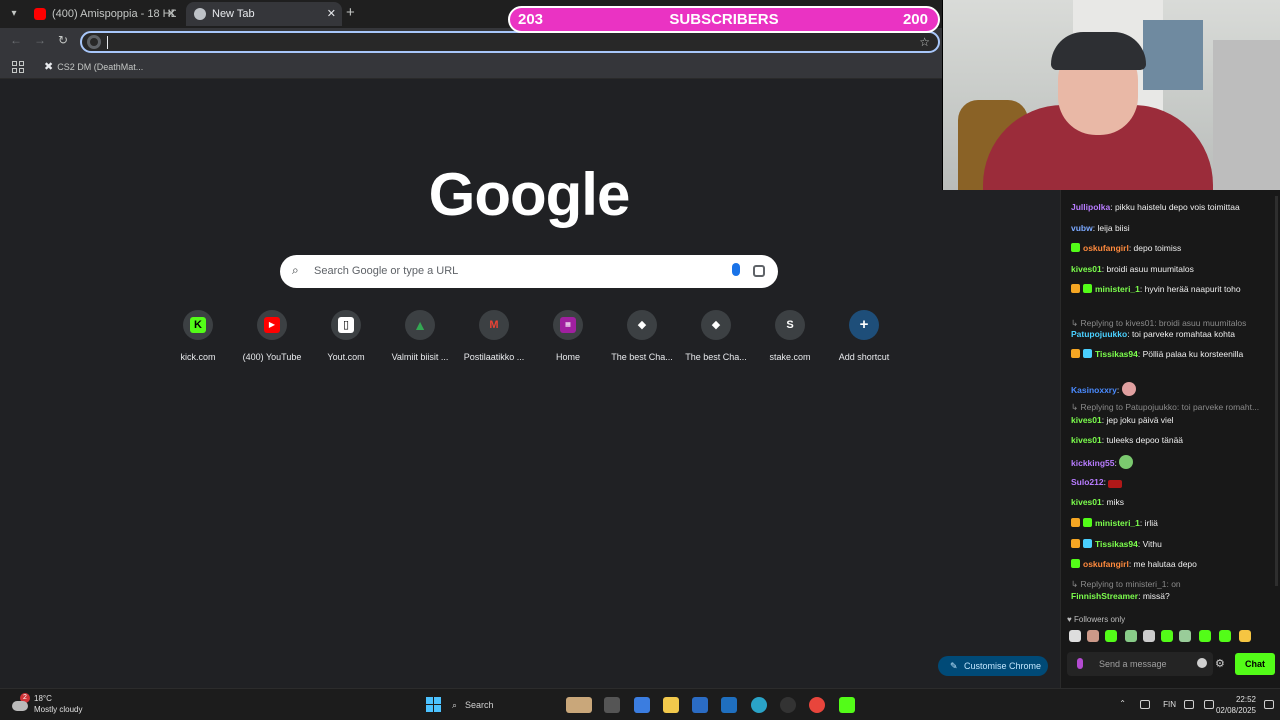  Describe the element at coordinates (924, 42) in the screenshot. I see `bookmark-star-icon: ☆` at that location.